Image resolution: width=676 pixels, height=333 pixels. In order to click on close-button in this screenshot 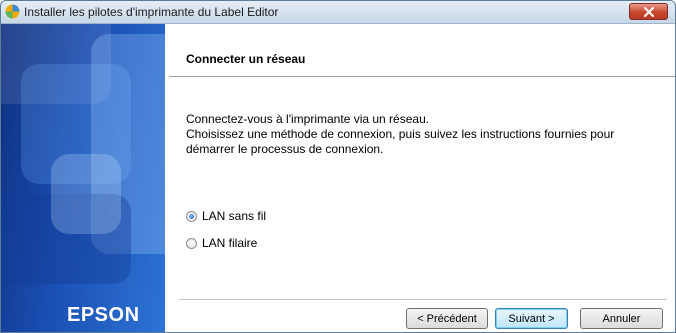, I will do `click(648, 11)`.